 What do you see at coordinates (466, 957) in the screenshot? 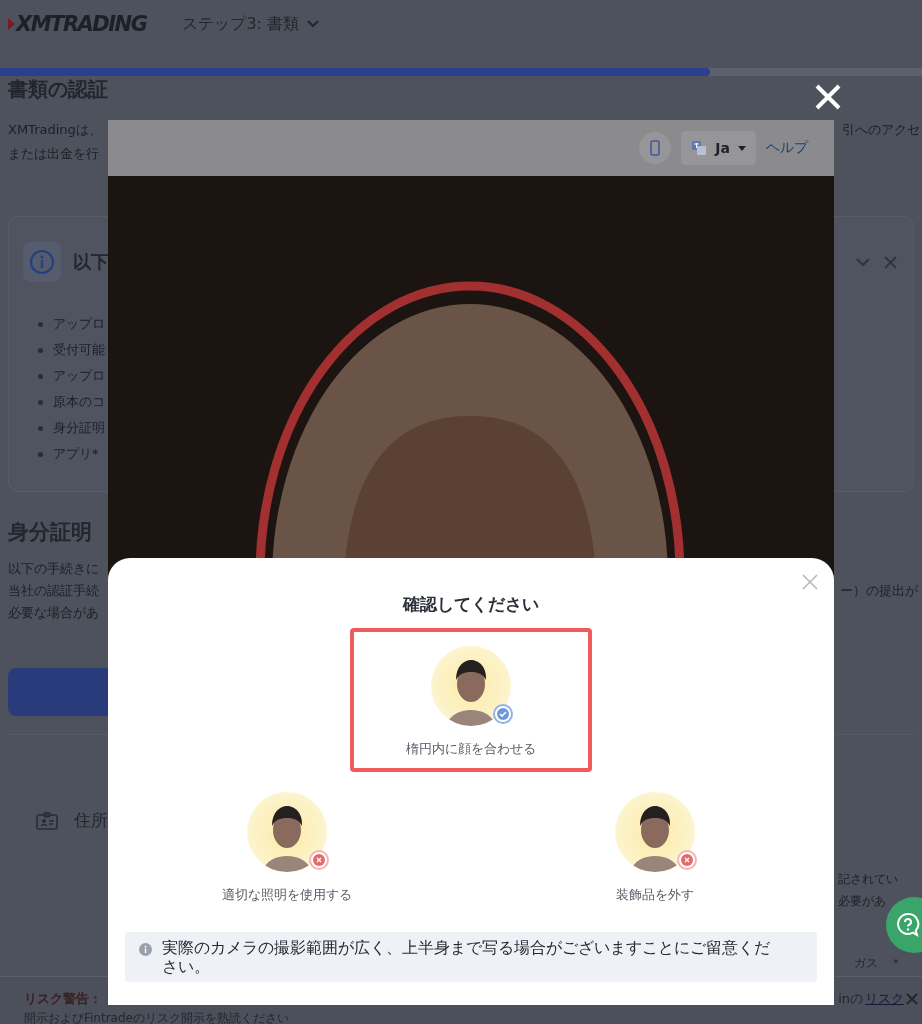
I see `note-text: 実際のカメラの撮影範囲が広く、上半身まで写る場合がございますことにご留意ください。` at bounding box center [466, 957].